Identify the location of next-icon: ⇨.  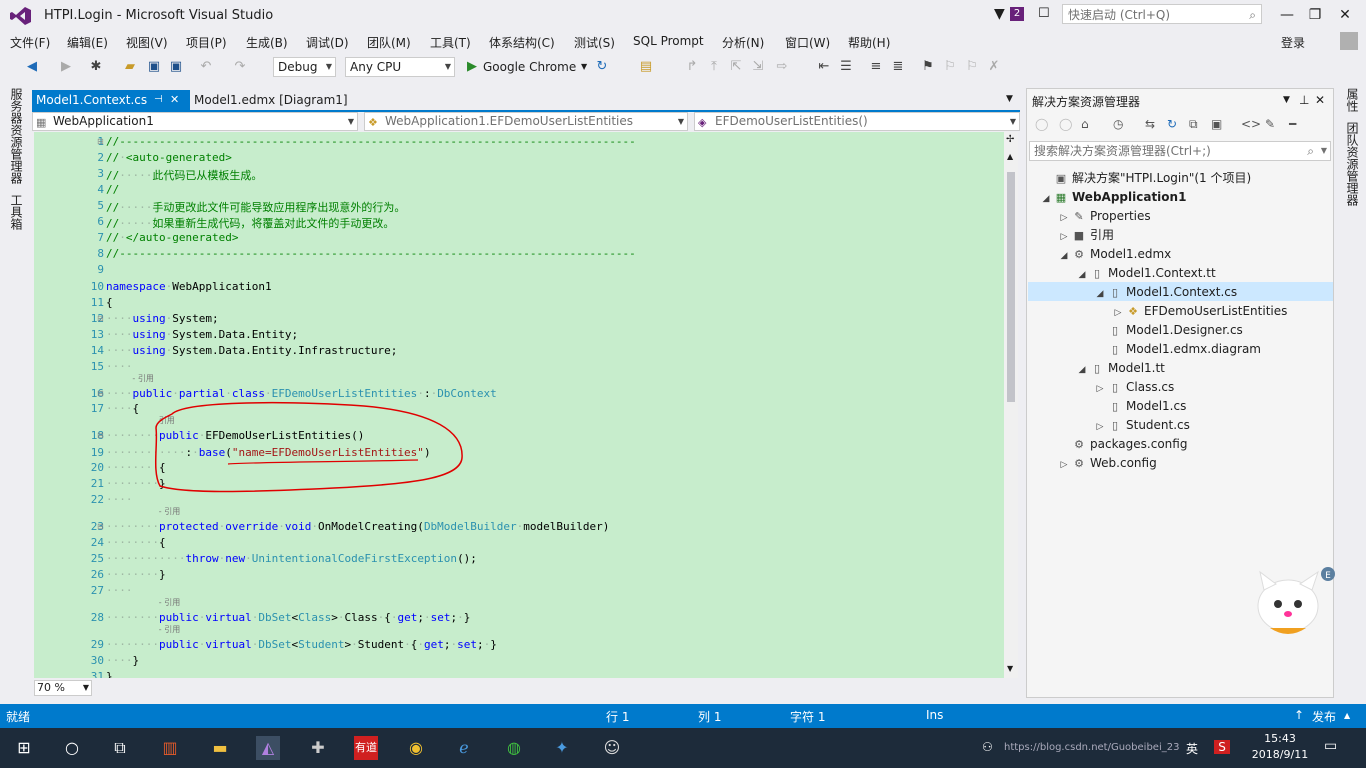
(782, 67).